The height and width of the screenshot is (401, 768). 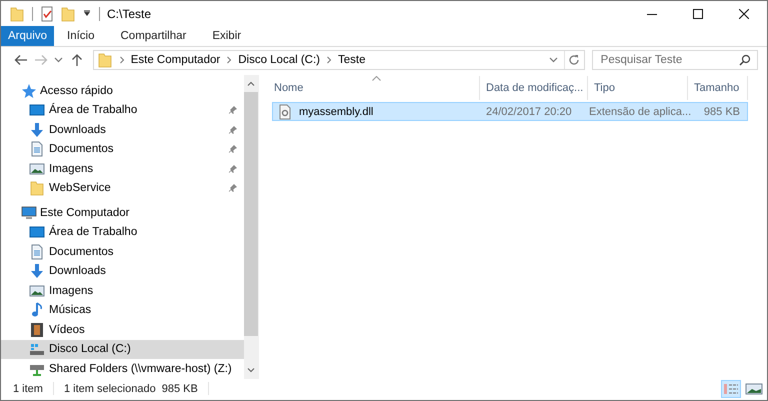 What do you see at coordinates (122, 188) in the screenshot?
I see `nav-item: WebService` at bounding box center [122, 188].